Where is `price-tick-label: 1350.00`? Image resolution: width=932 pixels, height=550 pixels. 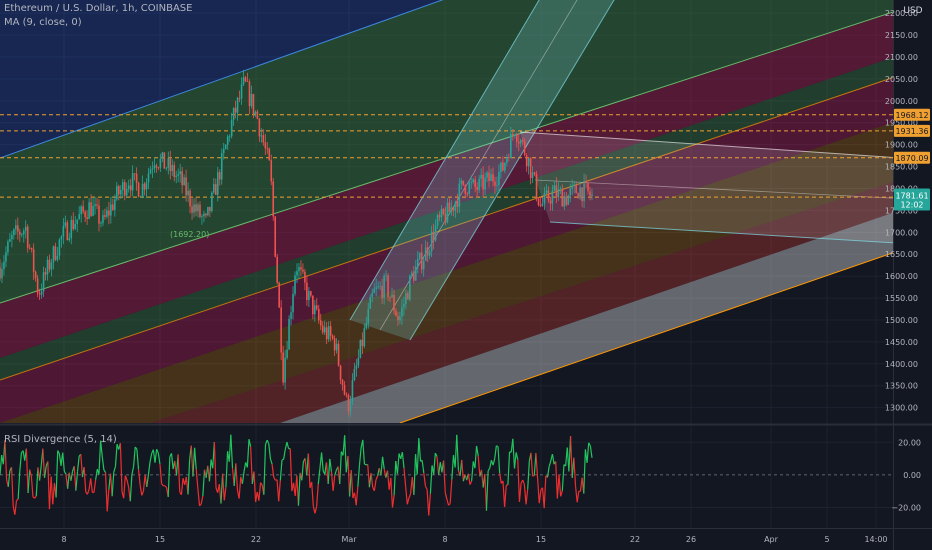 price-tick-label: 1350.00 is located at coordinates (901, 386).